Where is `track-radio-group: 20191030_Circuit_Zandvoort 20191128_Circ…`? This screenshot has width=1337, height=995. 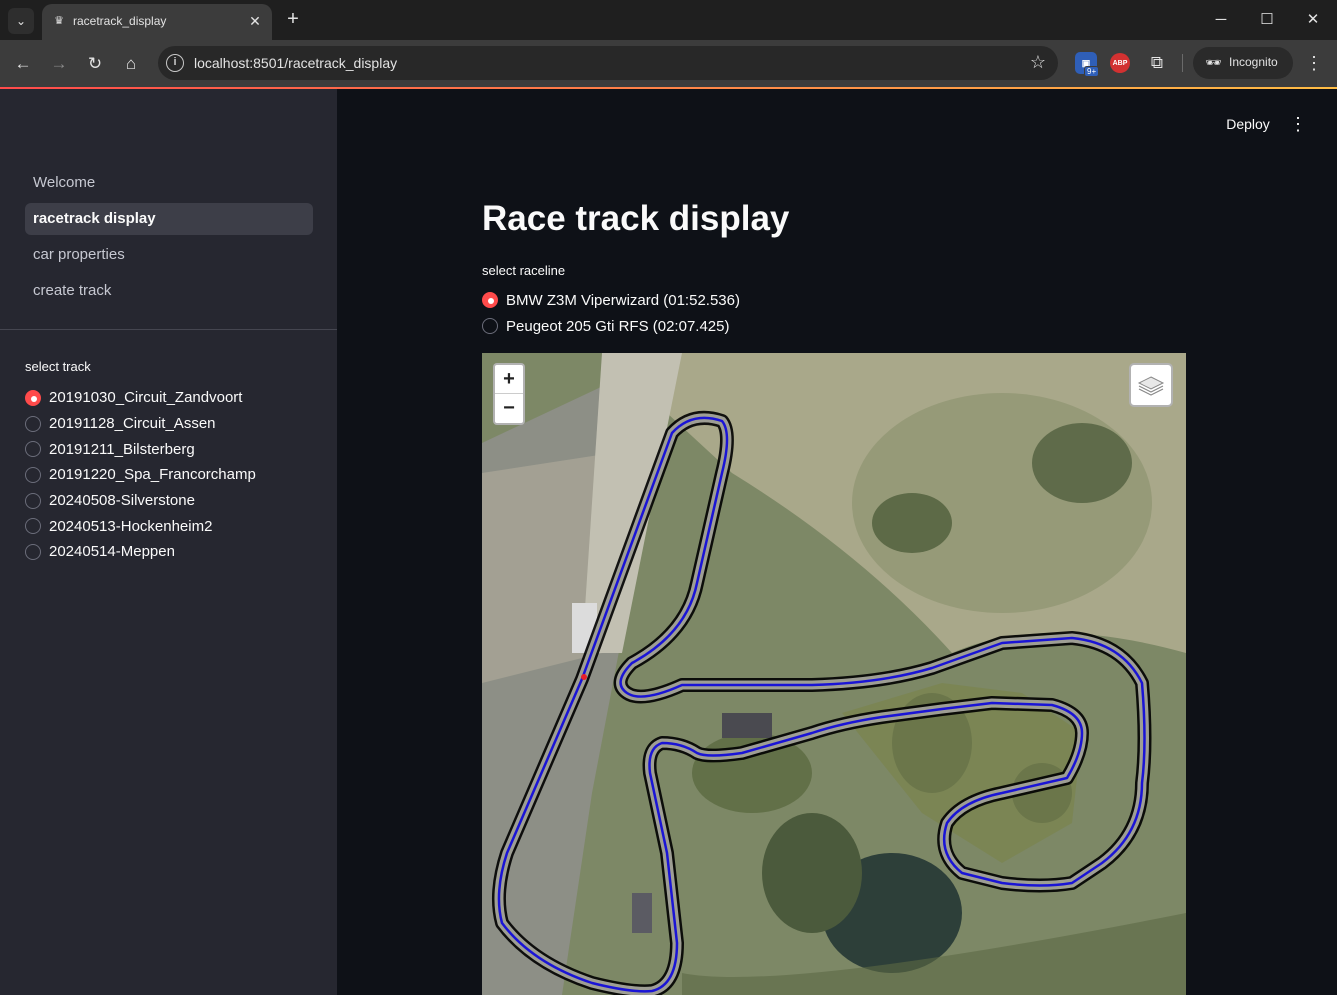 track-radio-group: 20191030_Circuit_Zandvoort 20191128_Circ… is located at coordinates (140, 475).